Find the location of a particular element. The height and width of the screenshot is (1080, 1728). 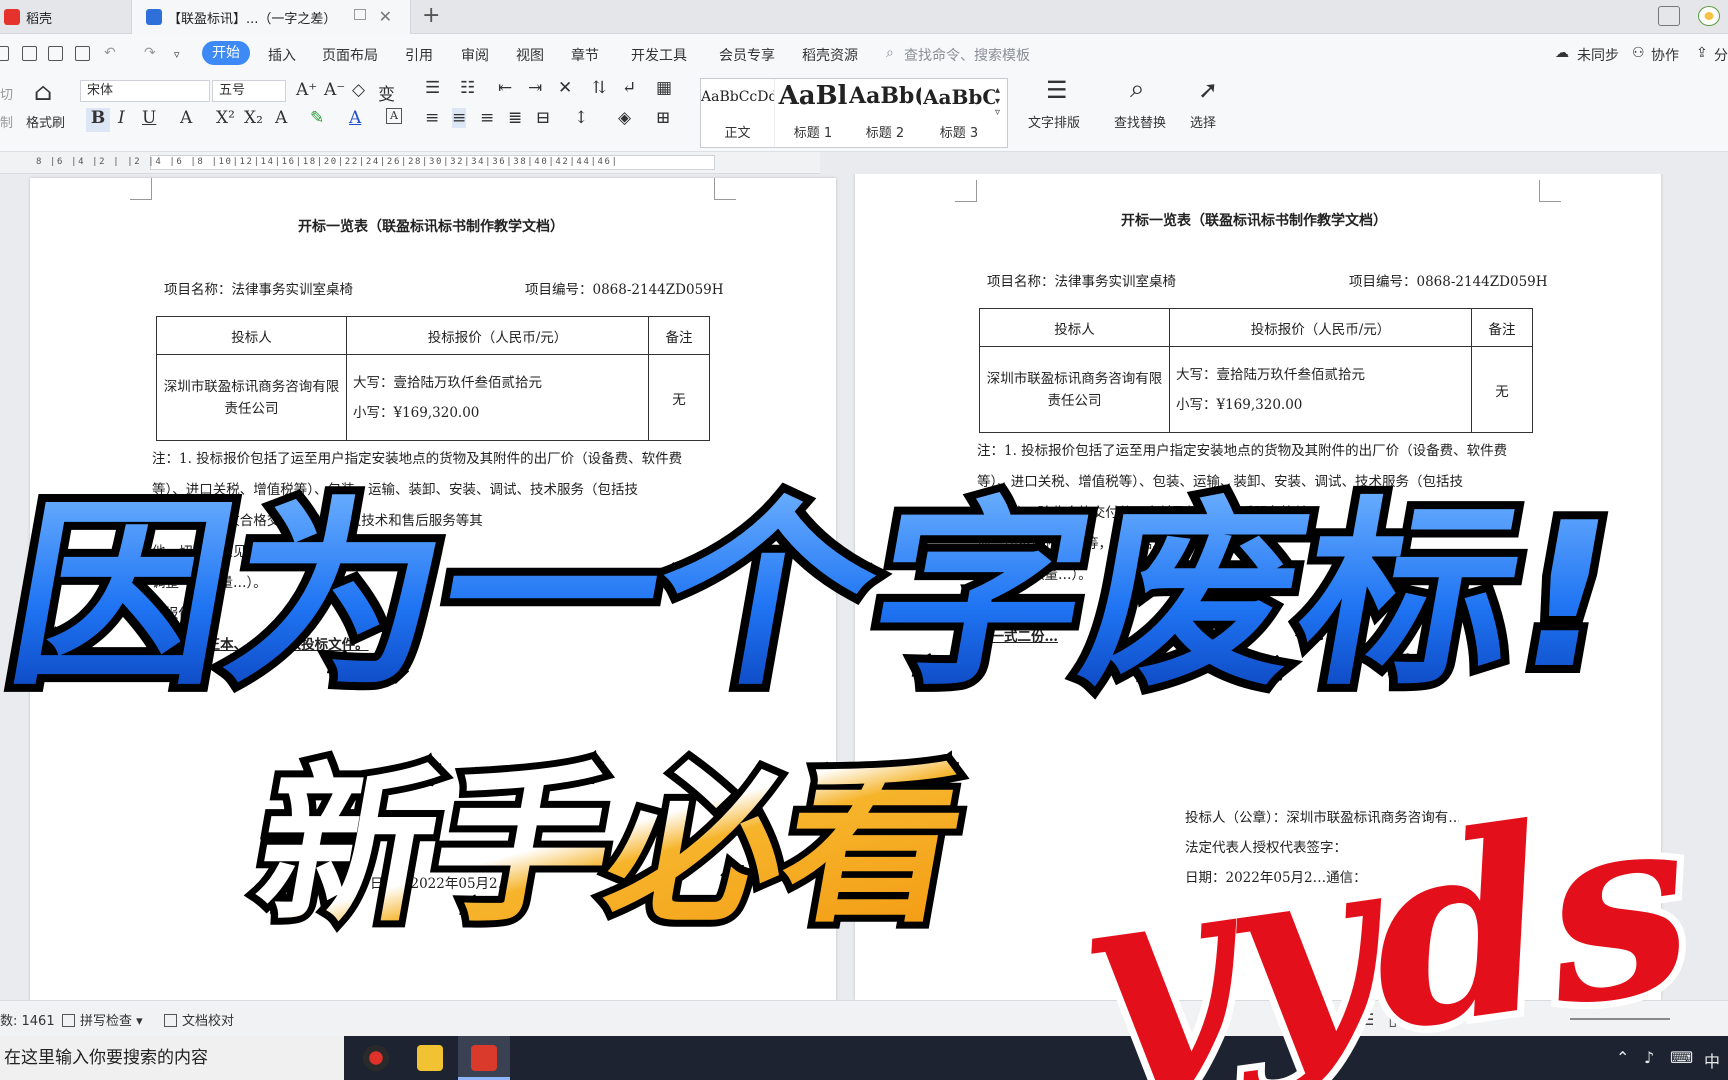

new-tab-icon: + is located at coordinates (431, 15).